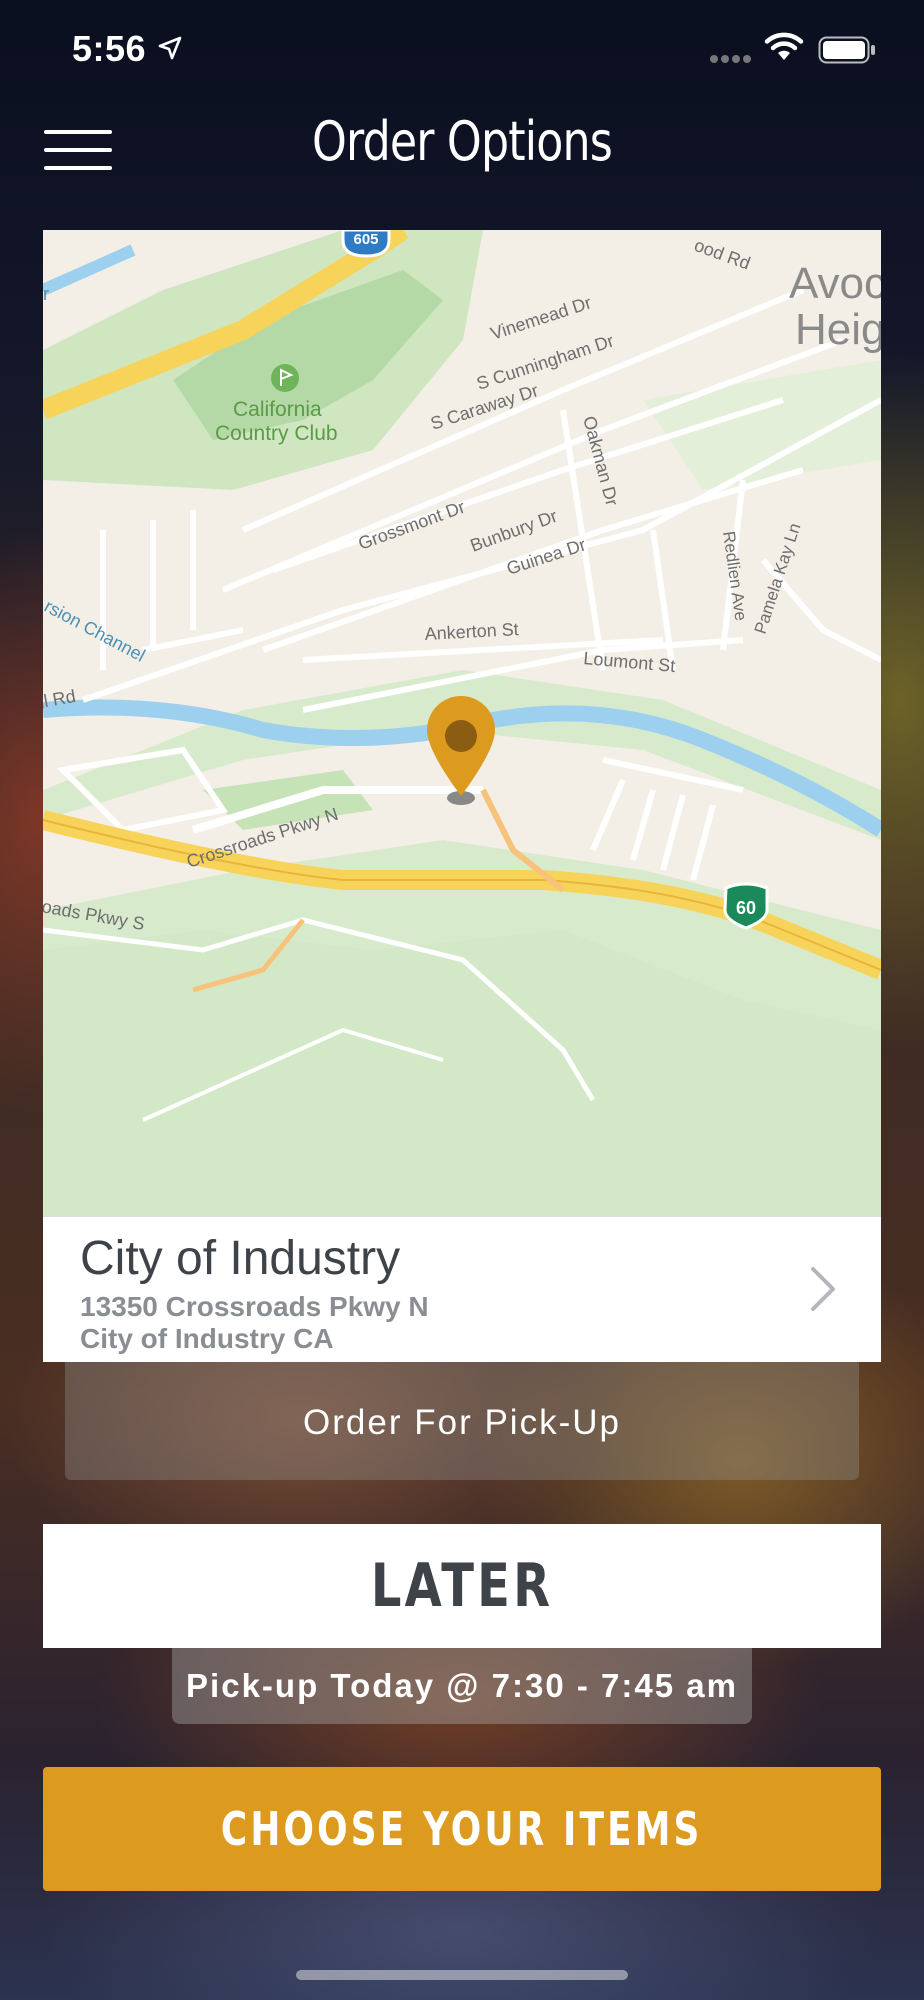 The height and width of the screenshot is (2000, 924). I want to click on map-label: r, so click(46, 294).